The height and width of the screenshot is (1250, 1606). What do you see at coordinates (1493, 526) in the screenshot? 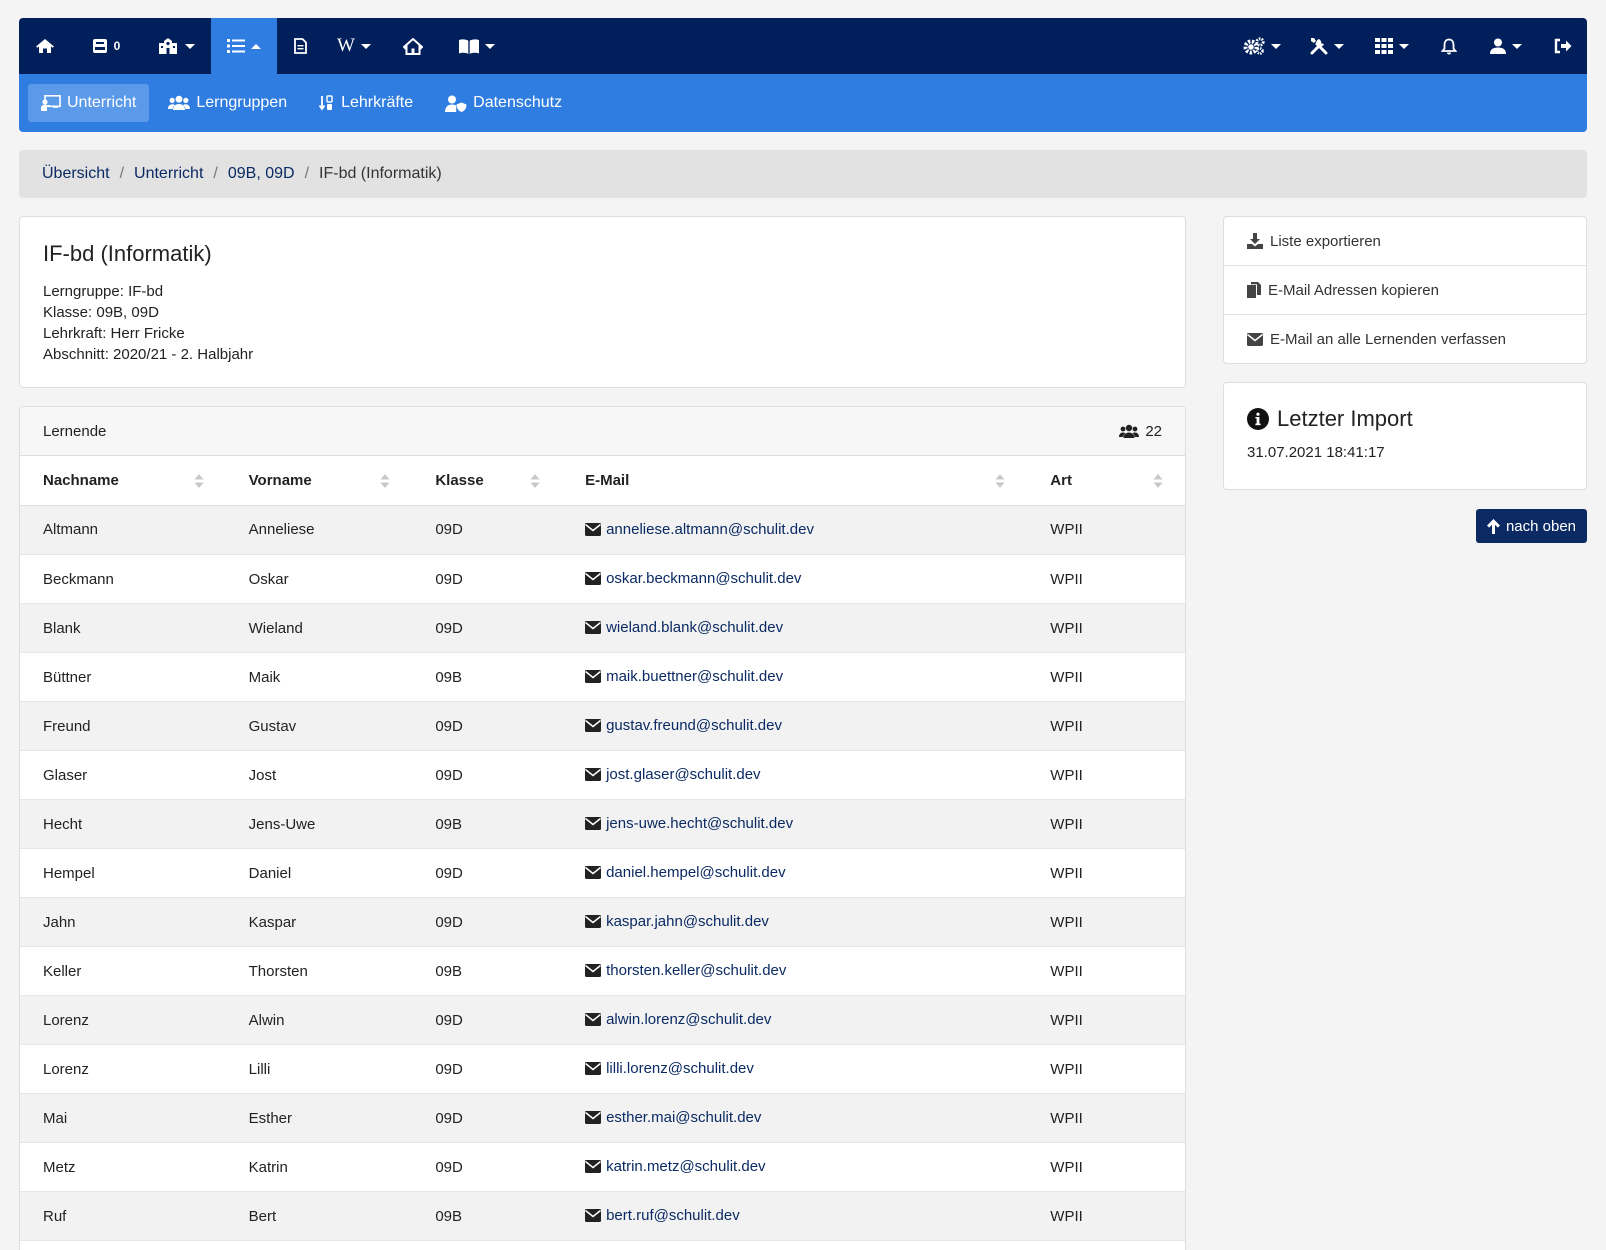
I see `arrow-up-icon` at bounding box center [1493, 526].